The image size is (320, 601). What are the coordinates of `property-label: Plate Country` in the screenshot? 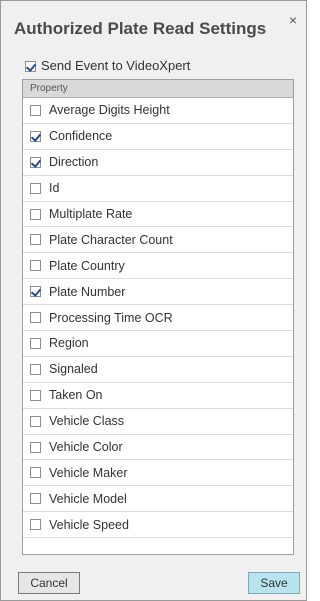 It's located at (87, 265).